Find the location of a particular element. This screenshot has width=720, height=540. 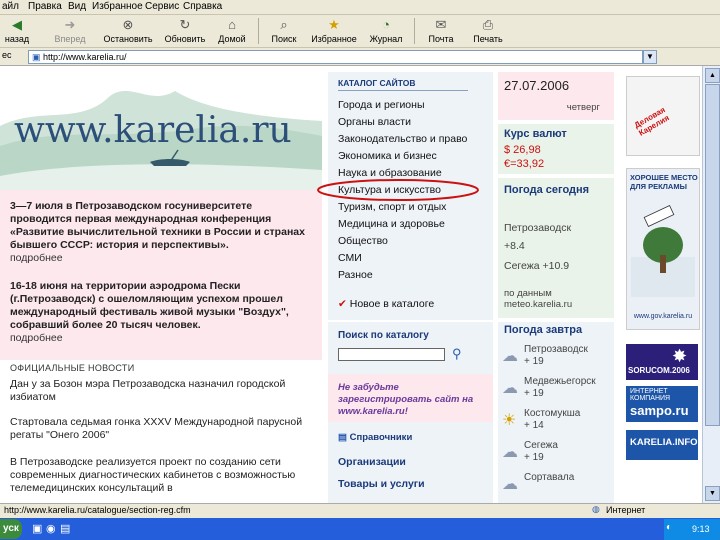

back-button: ◀ назад is located at coordinates (17, 31).